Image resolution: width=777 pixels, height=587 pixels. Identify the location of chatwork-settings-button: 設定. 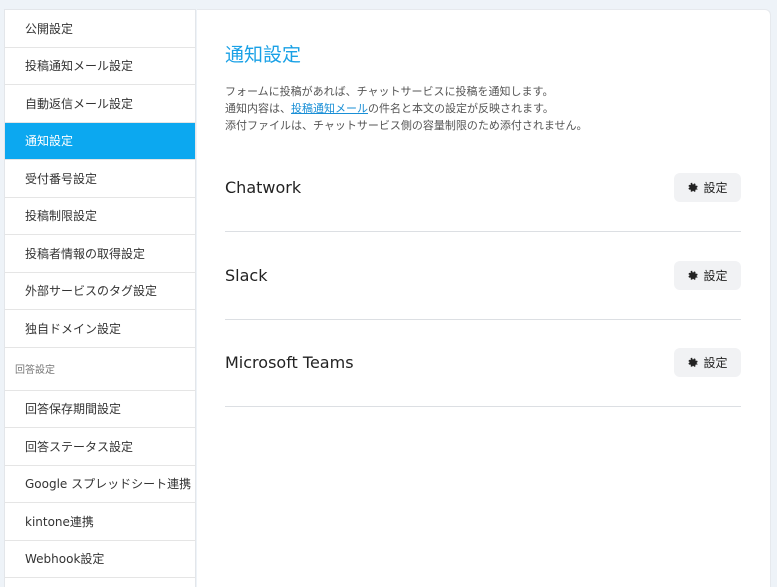
(707, 187).